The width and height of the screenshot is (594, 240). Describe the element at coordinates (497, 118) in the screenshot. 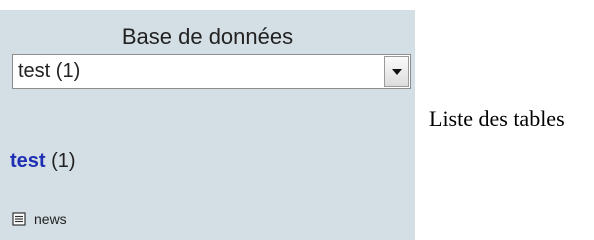

I see `page-title: Liste des tables` at that location.